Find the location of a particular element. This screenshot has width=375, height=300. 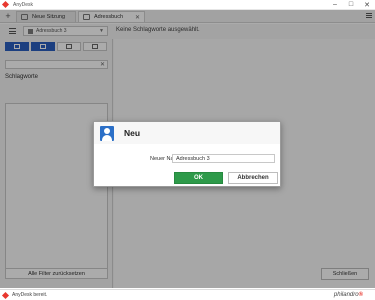

philandro-logo: philandro® is located at coordinates (348, 295).